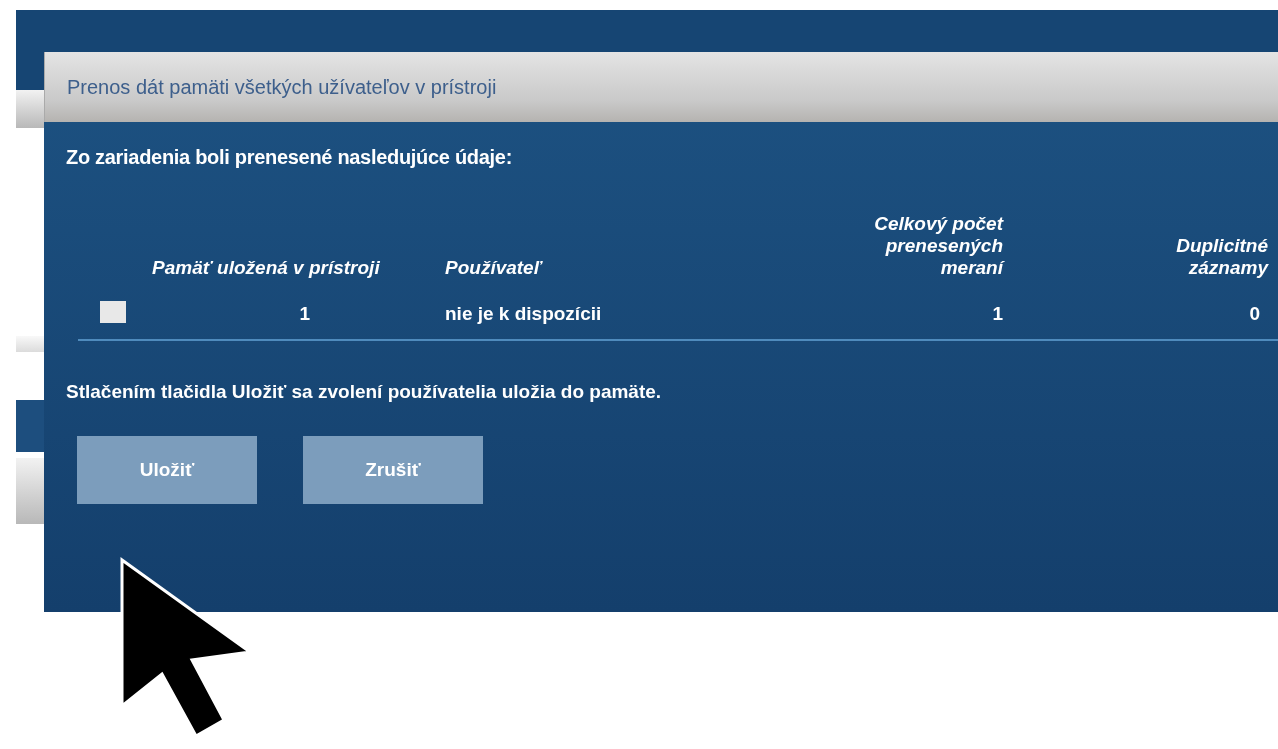  What do you see at coordinates (113, 312) in the screenshot?
I see `checkbox` at bounding box center [113, 312].